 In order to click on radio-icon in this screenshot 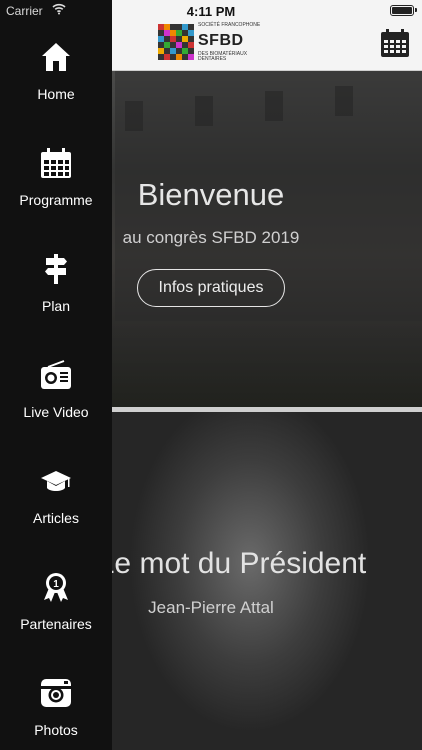, I will do `click(56, 375)`.